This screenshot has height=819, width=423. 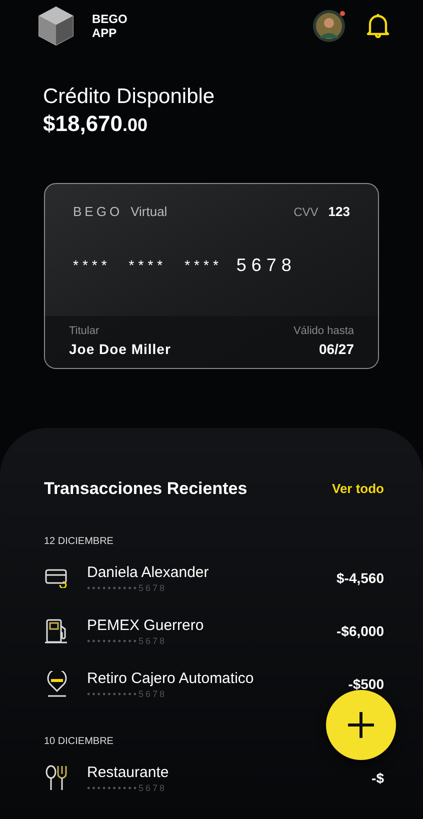 What do you see at coordinates (323, 331) in the screenshot?
I see `expiry-label: Válido hasta` at bounding box center [323, 331].